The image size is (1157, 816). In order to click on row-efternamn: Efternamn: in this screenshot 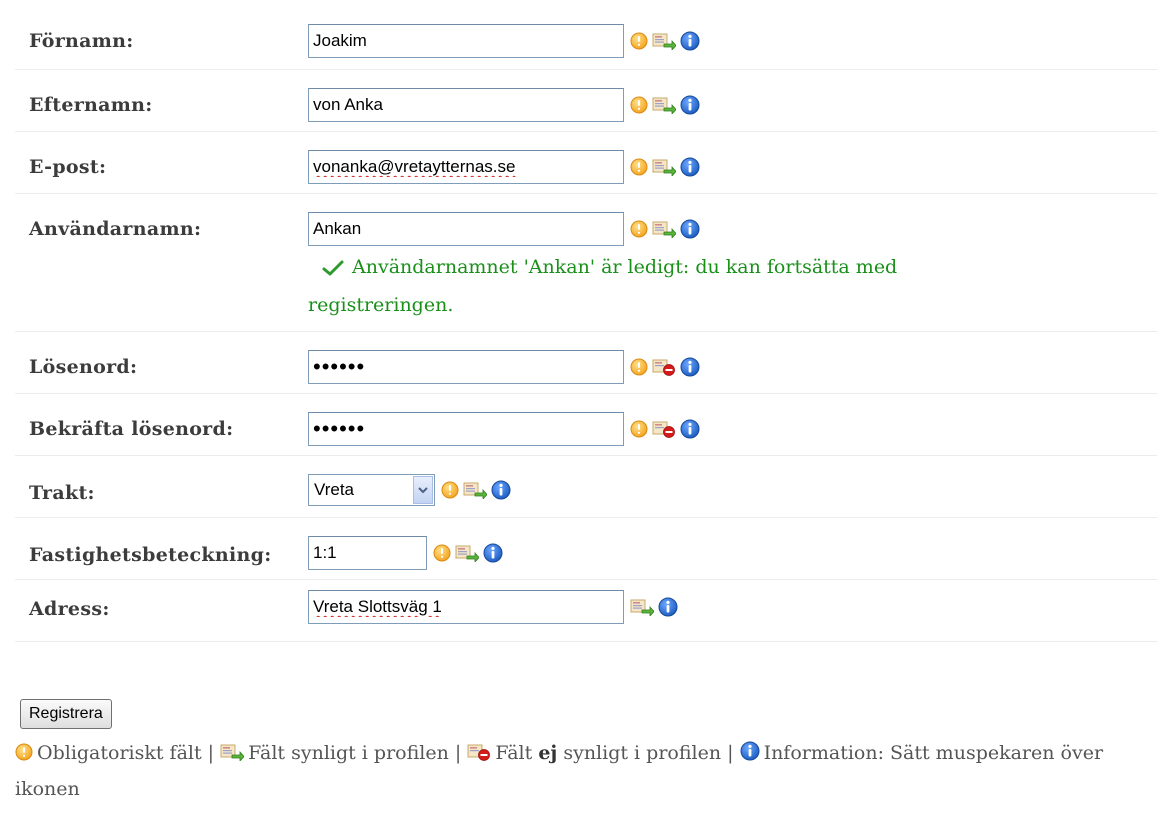, I will do `click(586, 101)`.